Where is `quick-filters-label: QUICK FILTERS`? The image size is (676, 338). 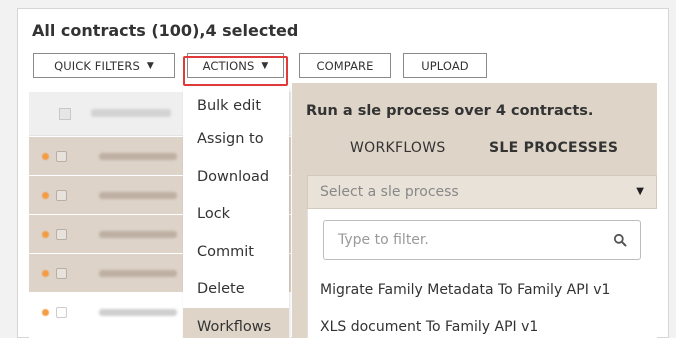
quick-filters-label: QUICK FILTERS is located at coordinates (97, 65).